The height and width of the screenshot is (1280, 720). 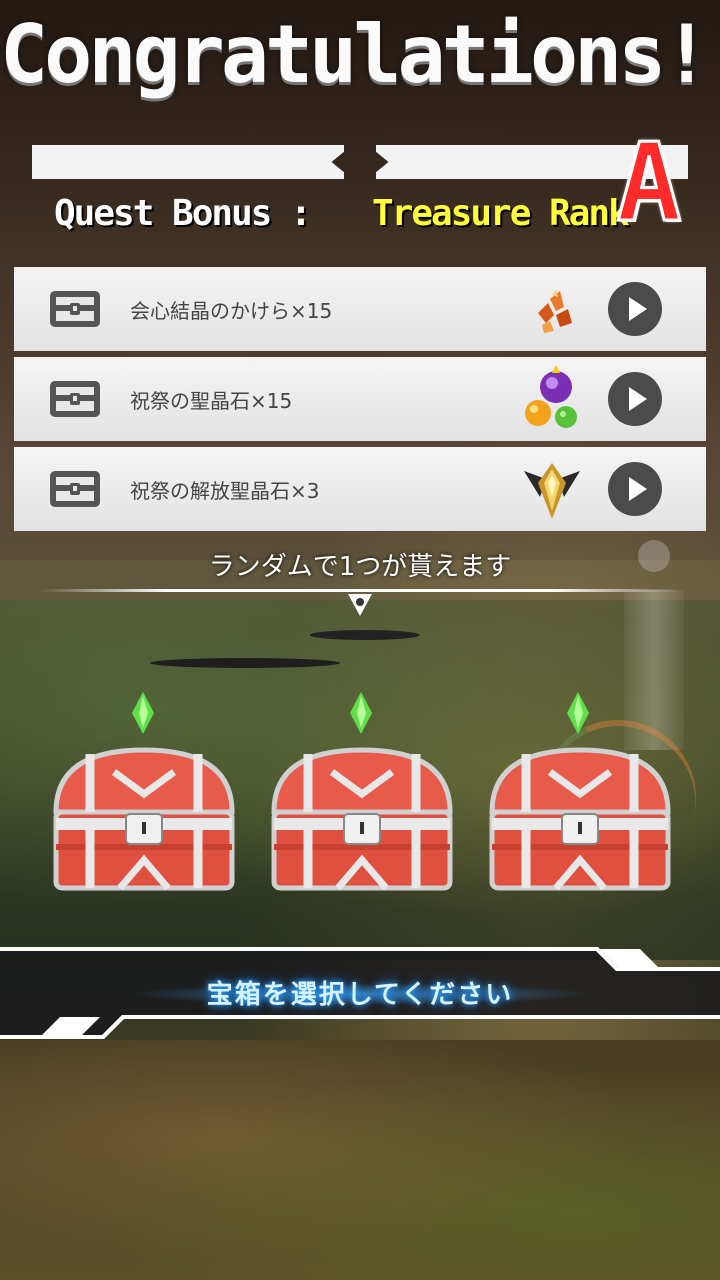 I want to click on reward-row: 祝祭の聖晶石×15, so click(x=360, y=399).